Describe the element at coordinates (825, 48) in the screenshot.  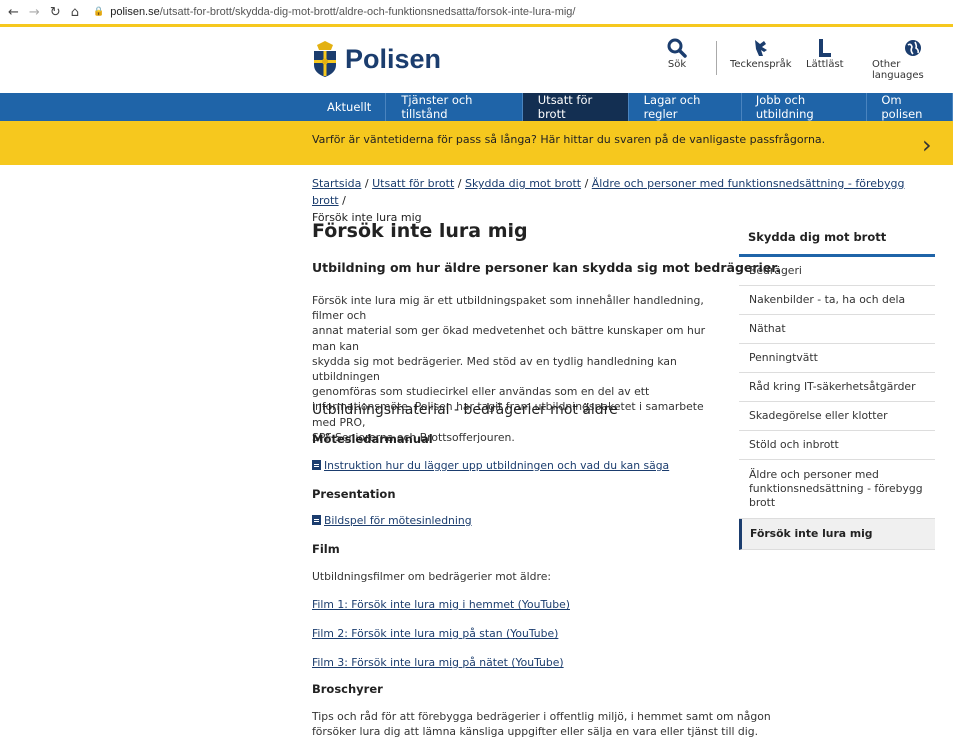
I see `easy-read-icon` at that location.